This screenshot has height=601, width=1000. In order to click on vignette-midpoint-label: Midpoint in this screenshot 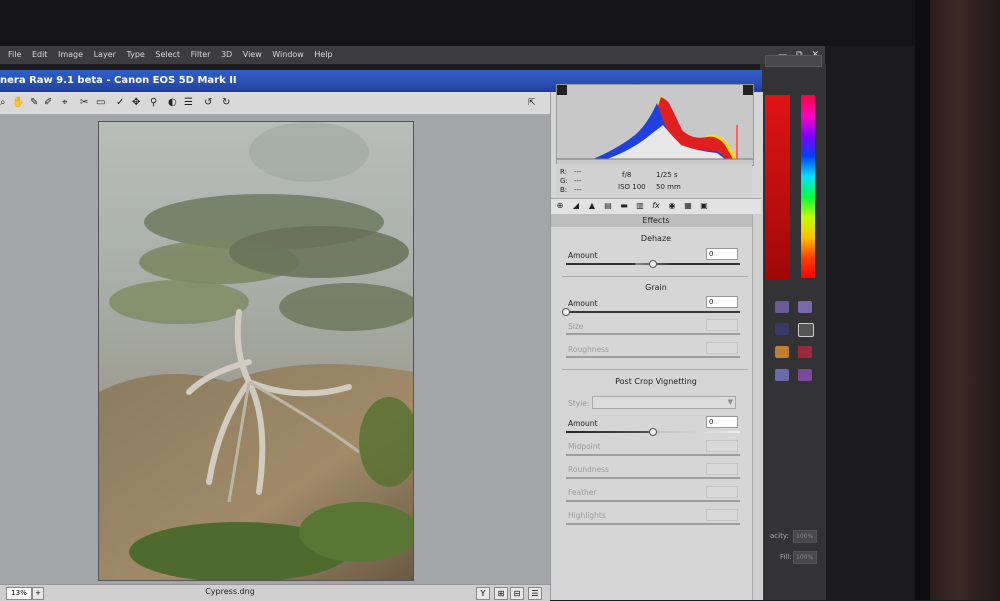, I will do `click(584, 446)`.